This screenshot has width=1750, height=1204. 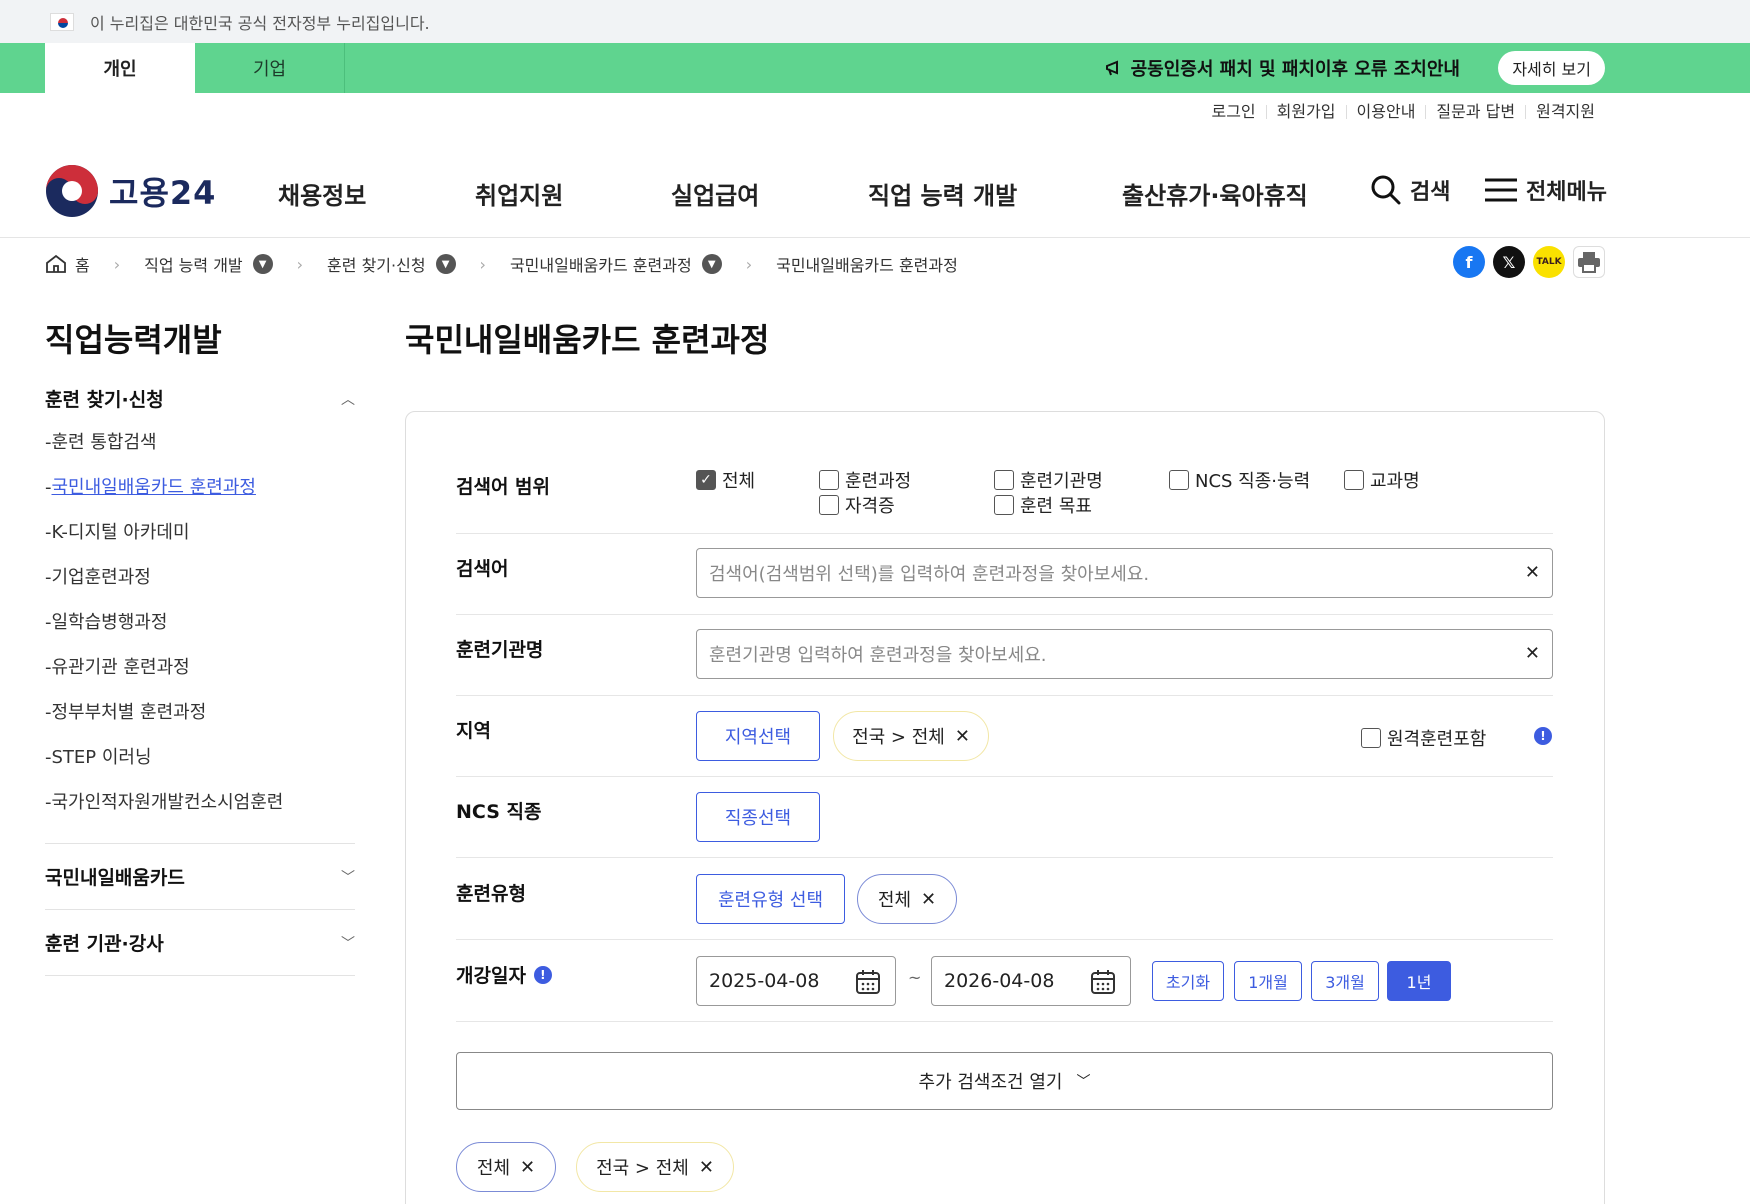 What do you see at coordinates (725, 480) in the screenshot?
I see `scope-all-checkbox: ✓ 전체` at bounding box center [725, 480].